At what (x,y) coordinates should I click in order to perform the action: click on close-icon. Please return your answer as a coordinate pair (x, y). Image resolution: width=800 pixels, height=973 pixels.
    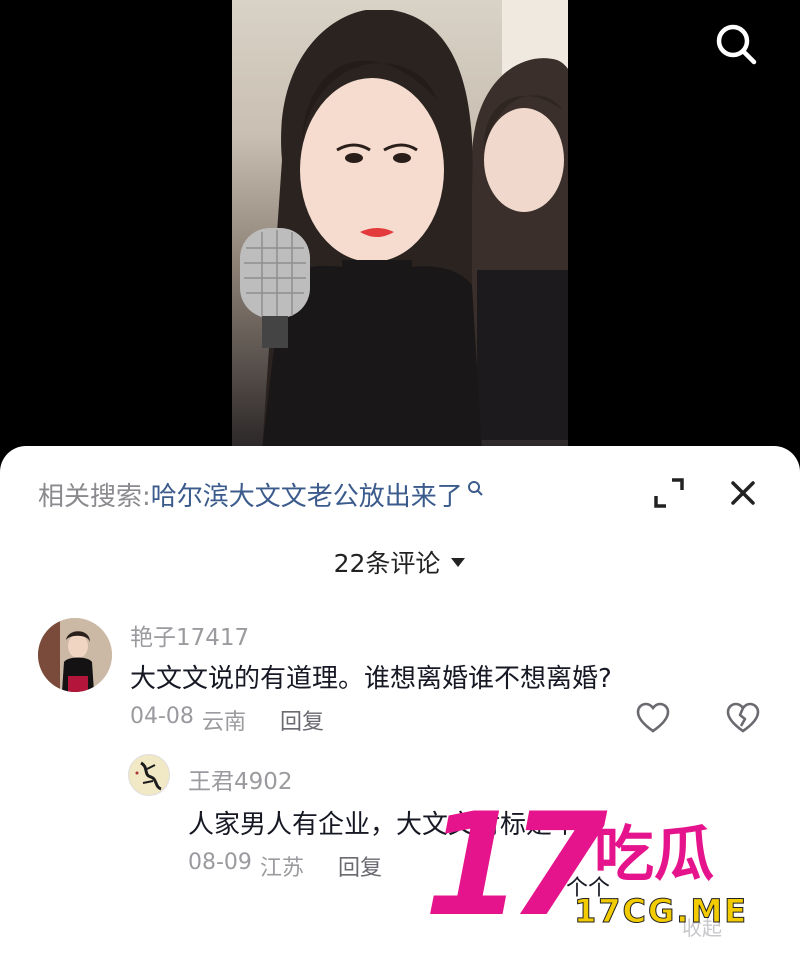
    Looking at the image, I should click on (743, 493).